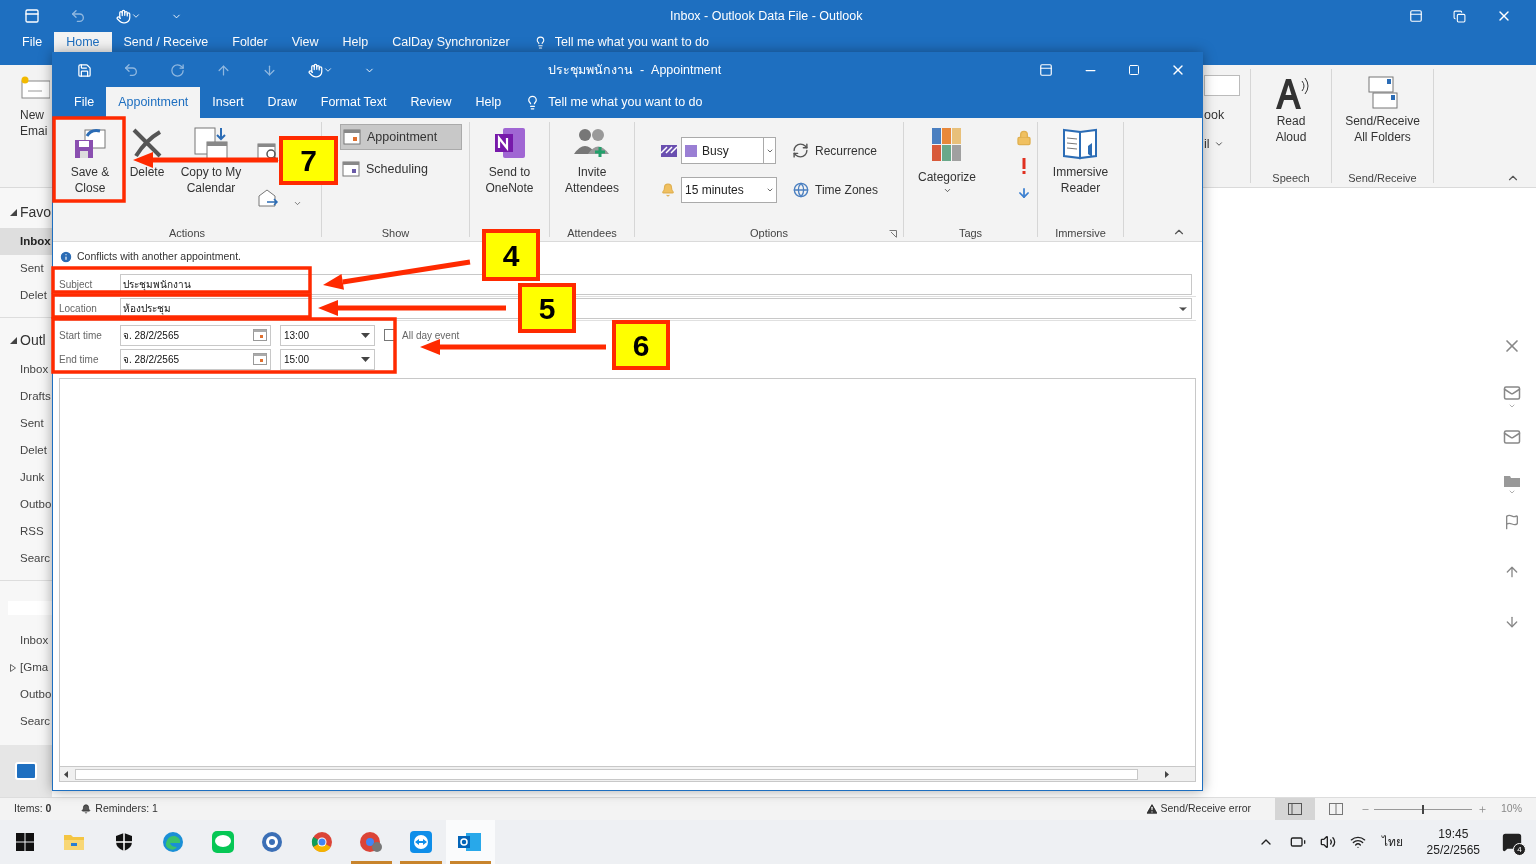  I want to click on group-label: Immersive, so click(1080, 233).